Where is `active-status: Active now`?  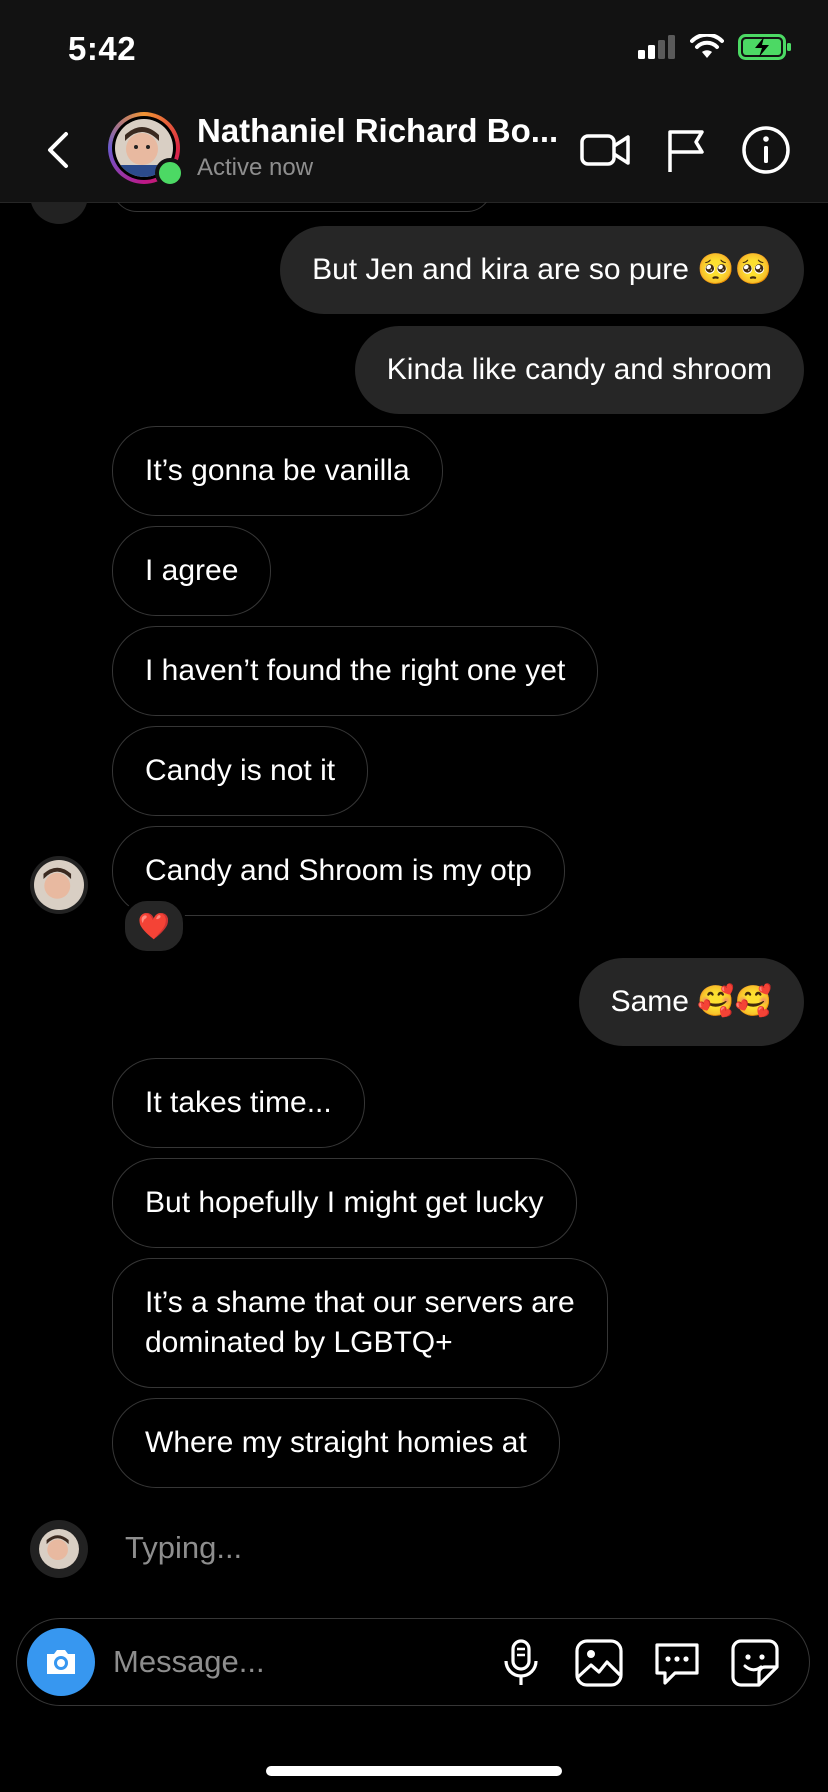
active-status: Active now is located at coordinates (255, 167).